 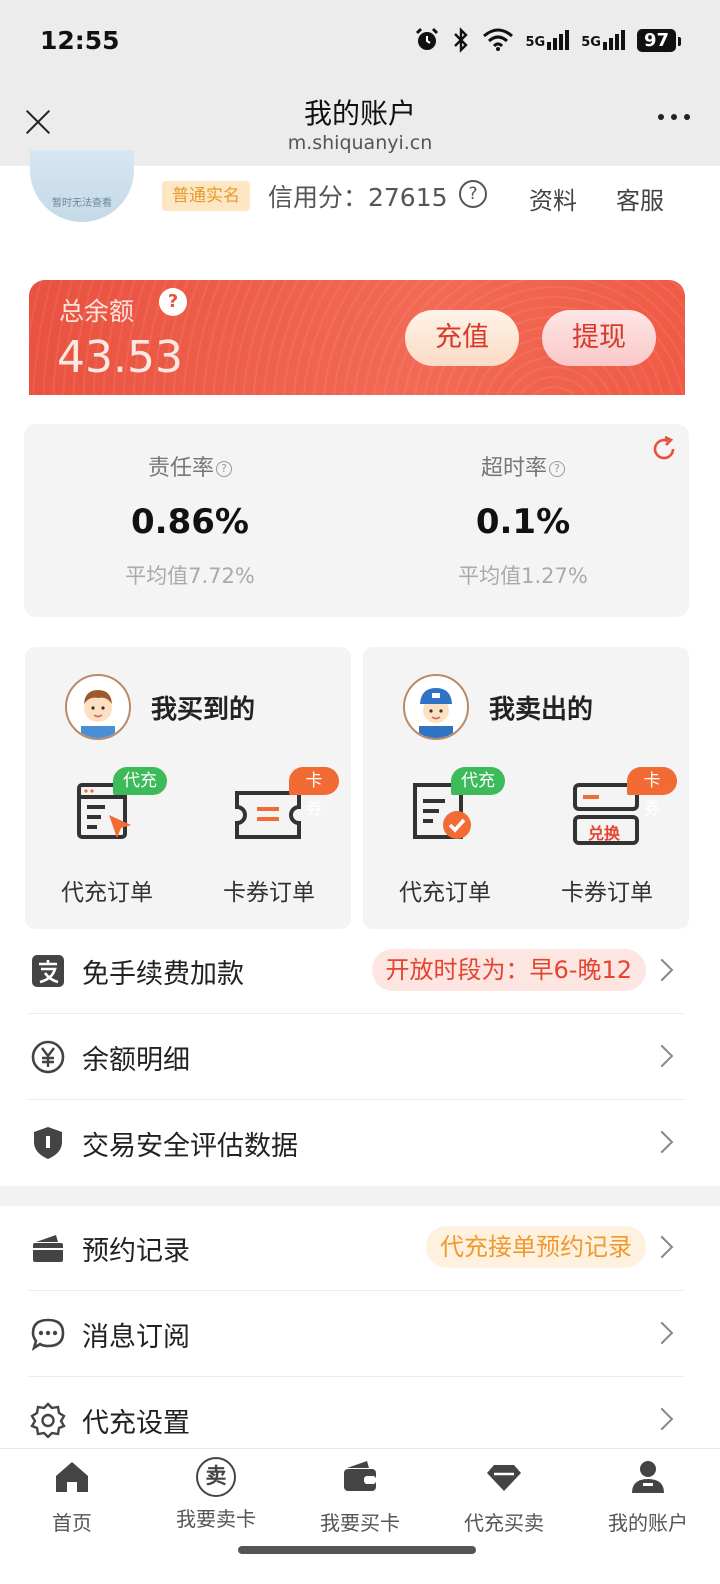 What do you see at coordinates (107, 837) in the screenshot?
I see `bought-recharge-orders: 代充 代充订单` at bounding box center [107, 837].